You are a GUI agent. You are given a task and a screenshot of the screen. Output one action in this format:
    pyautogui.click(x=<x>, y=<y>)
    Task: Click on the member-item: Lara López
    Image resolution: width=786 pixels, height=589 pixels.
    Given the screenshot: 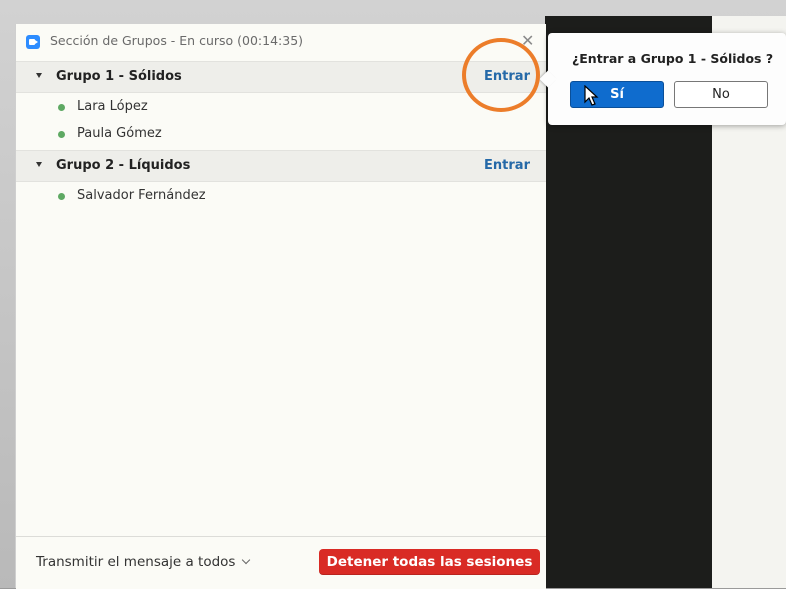 What is the action you would take?
    pyautogui.click(x=281, y=108)
    